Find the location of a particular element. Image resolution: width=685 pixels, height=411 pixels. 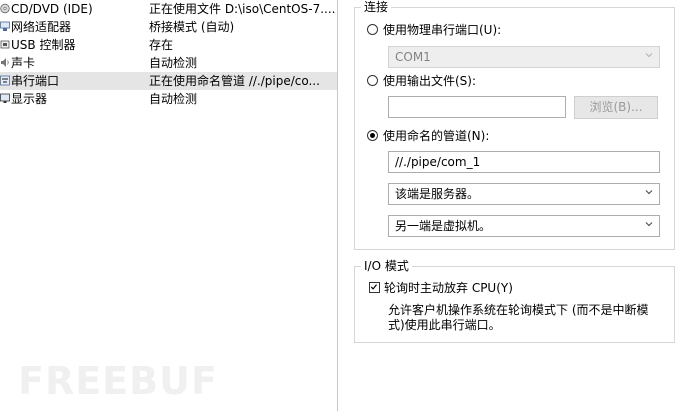

usb-controller-icon is located at coordinates (5, 44).